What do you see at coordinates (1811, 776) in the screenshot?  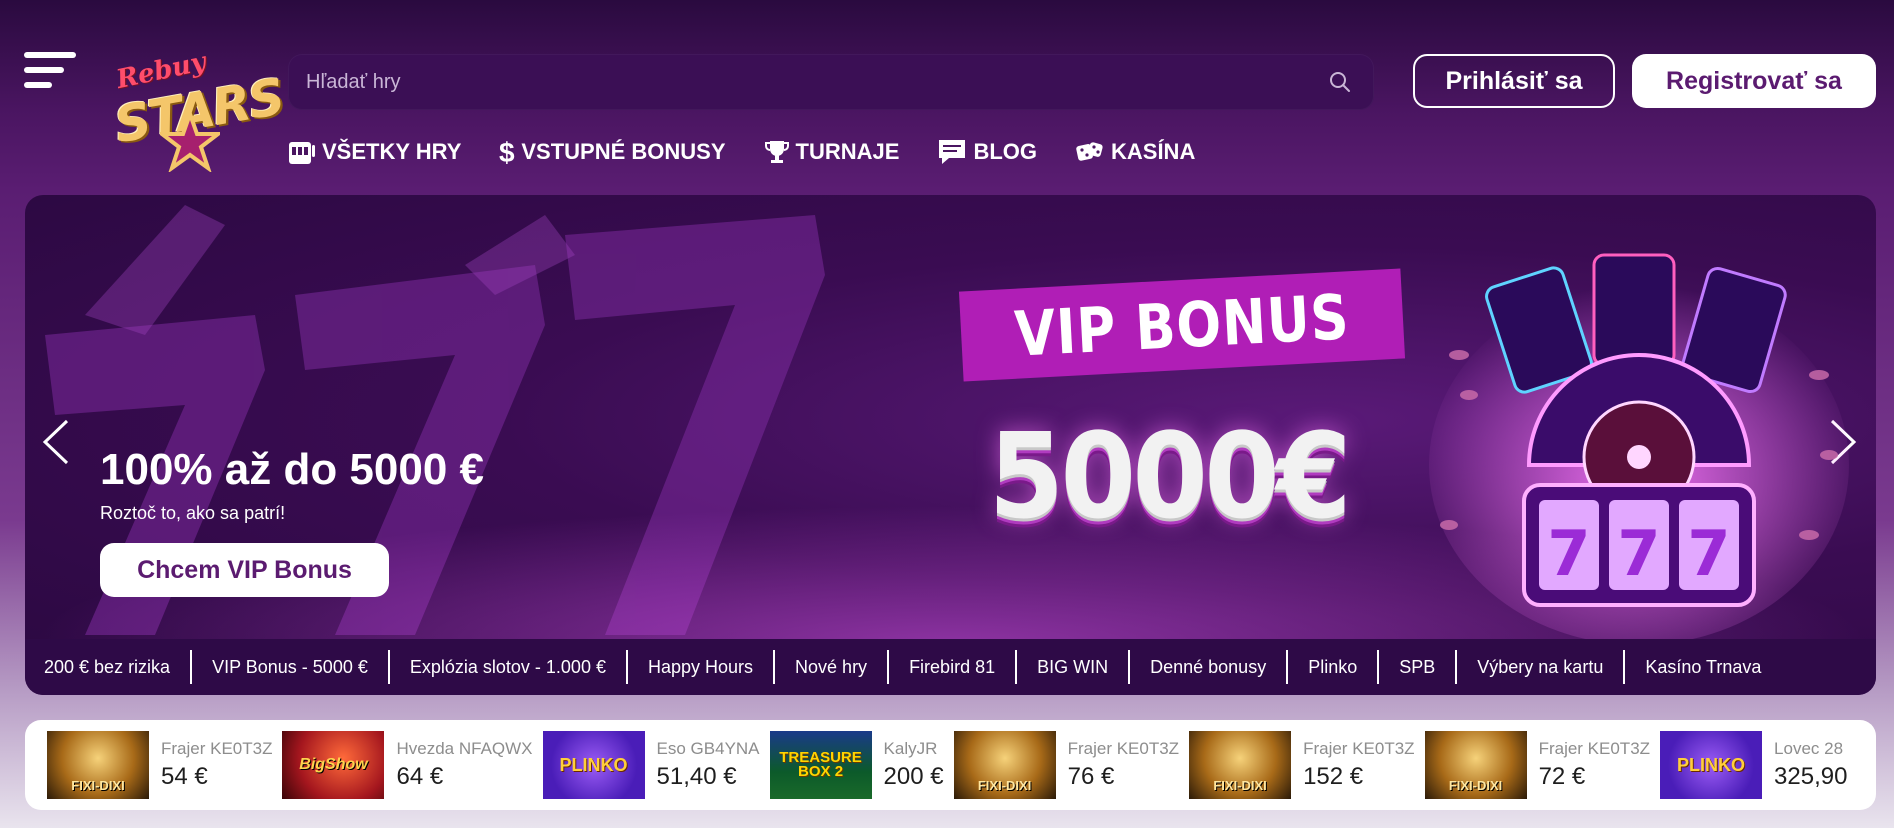 I see `winner-amount: 325,90` at bounding box center [1811, 776].